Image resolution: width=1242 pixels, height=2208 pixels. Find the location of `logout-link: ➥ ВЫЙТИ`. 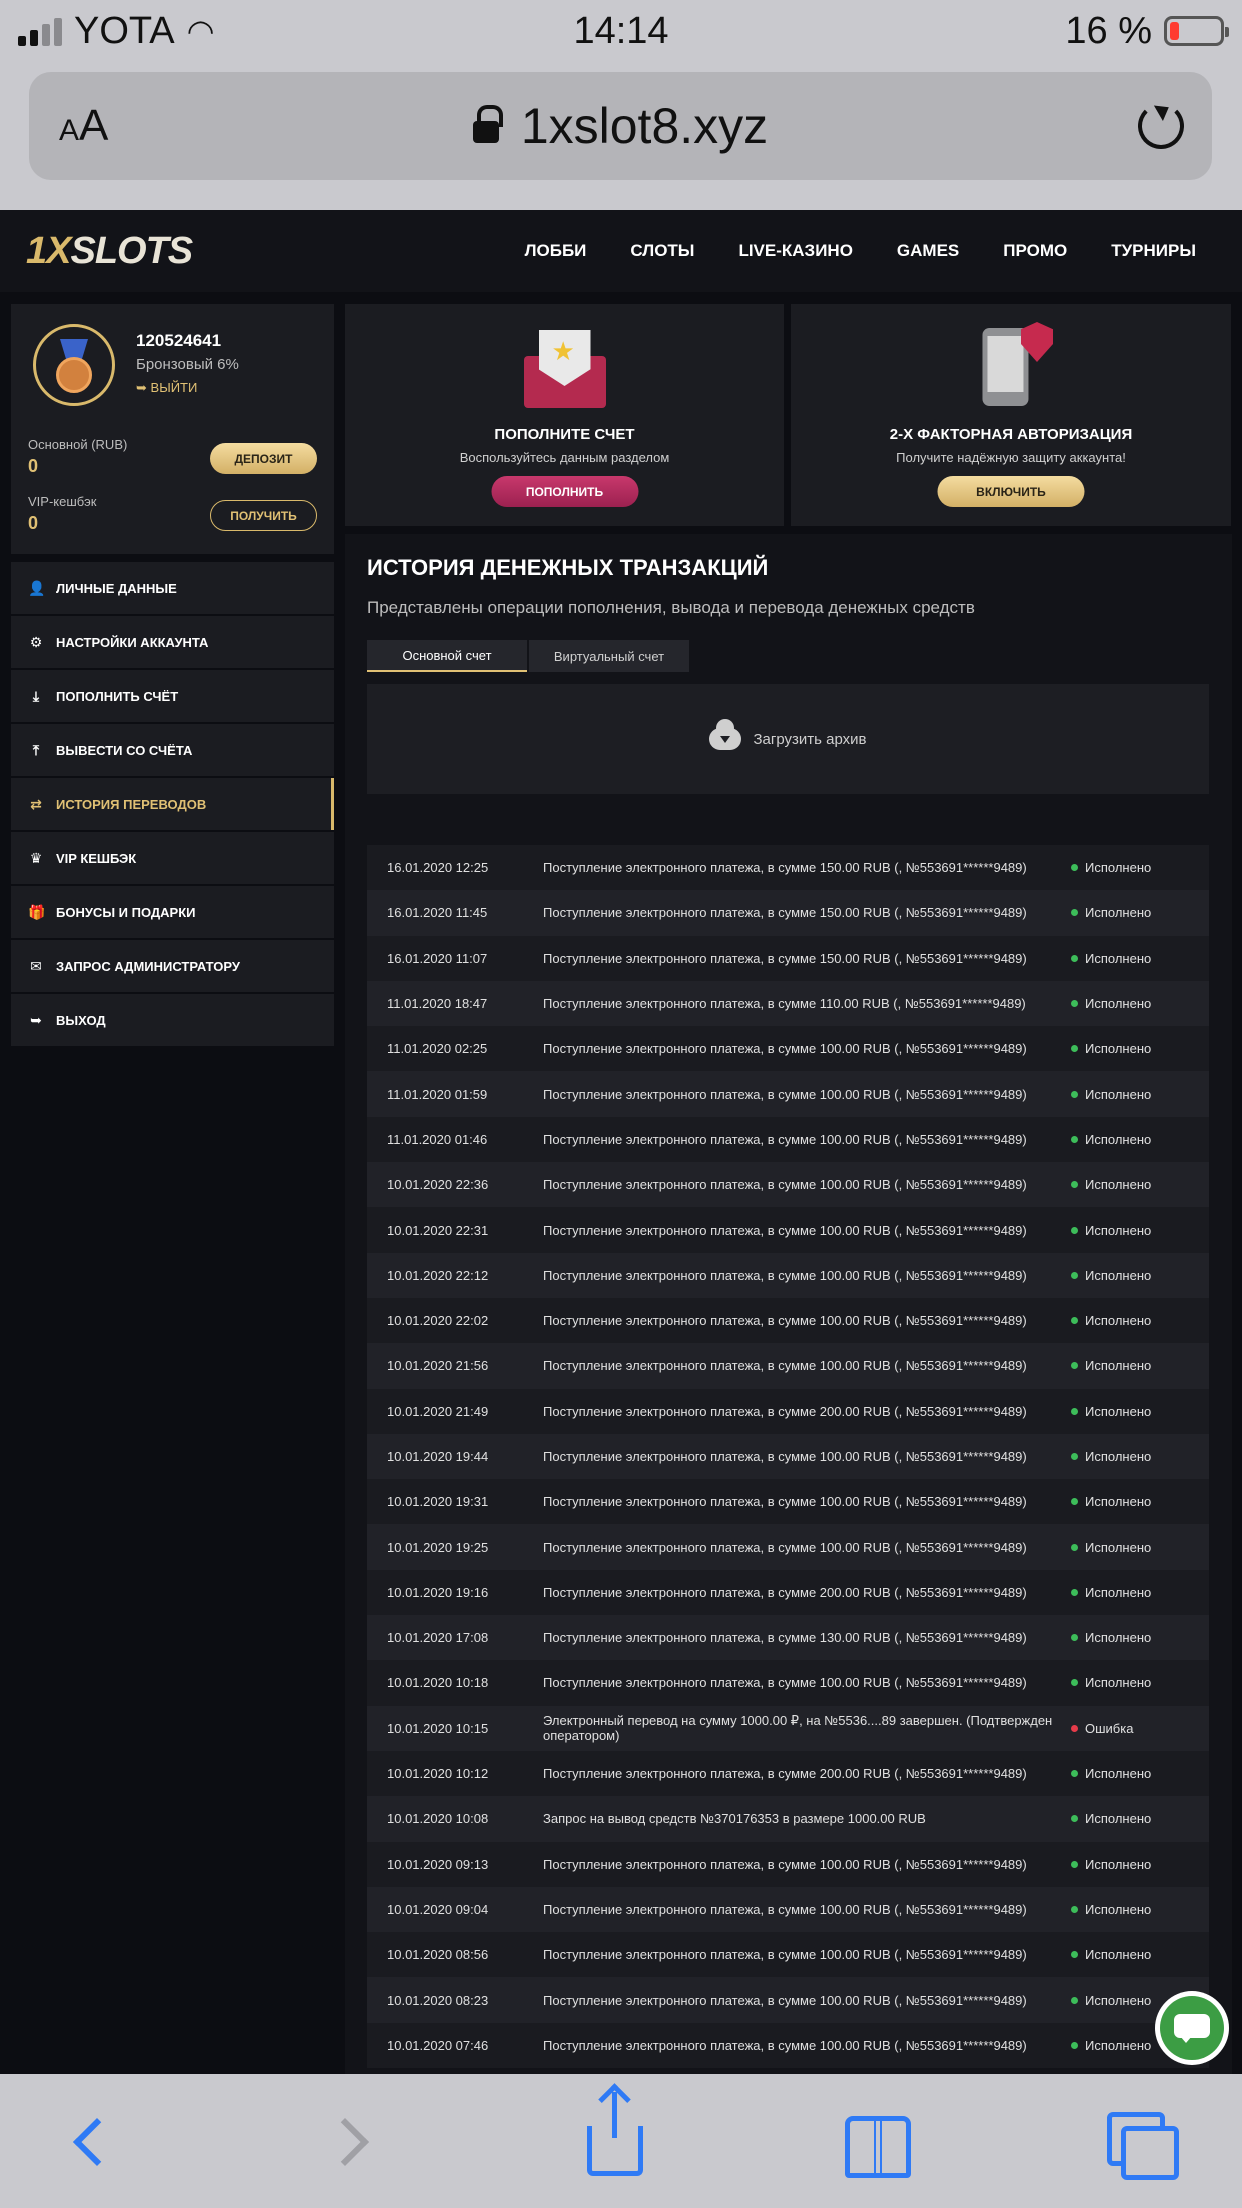

logout-link: ➥ ВЫЙТИ is located at coordinates (166, 388).